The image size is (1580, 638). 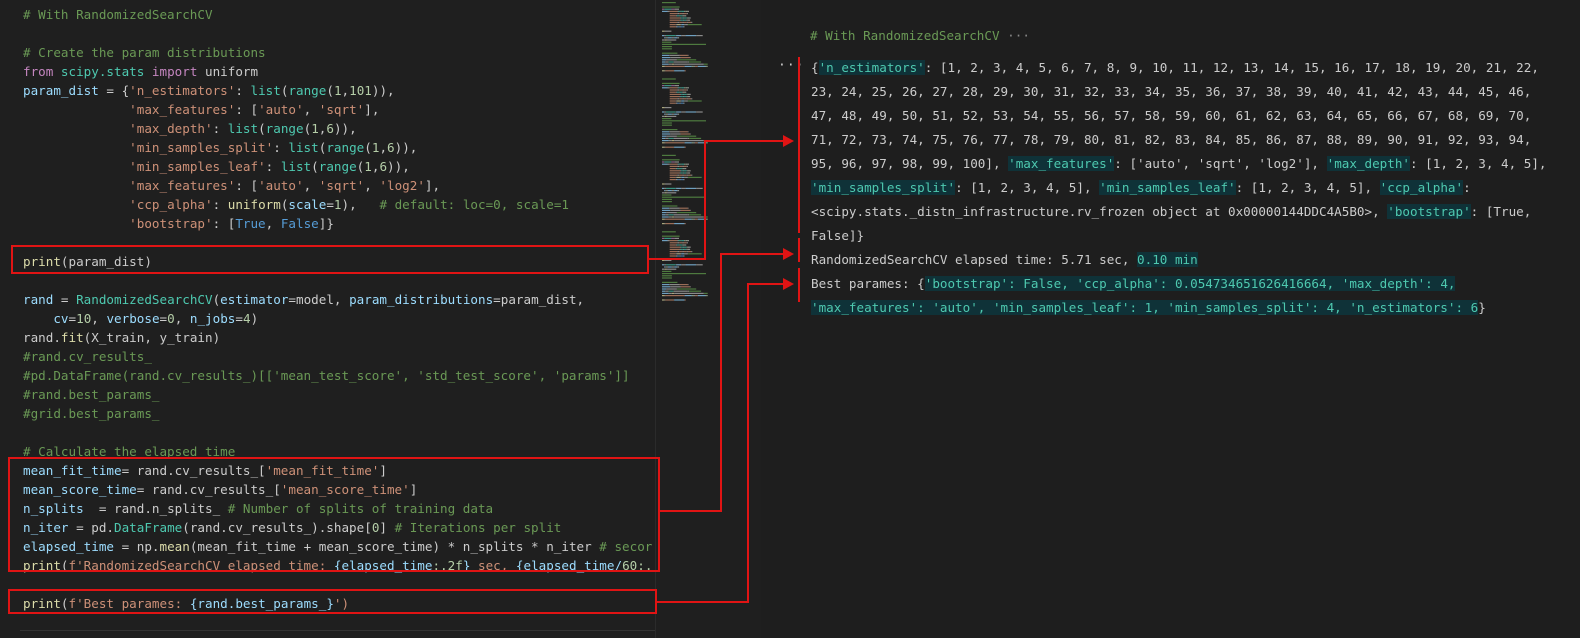 I want to click on more-icon: ···, so click(x=1018, y=35).